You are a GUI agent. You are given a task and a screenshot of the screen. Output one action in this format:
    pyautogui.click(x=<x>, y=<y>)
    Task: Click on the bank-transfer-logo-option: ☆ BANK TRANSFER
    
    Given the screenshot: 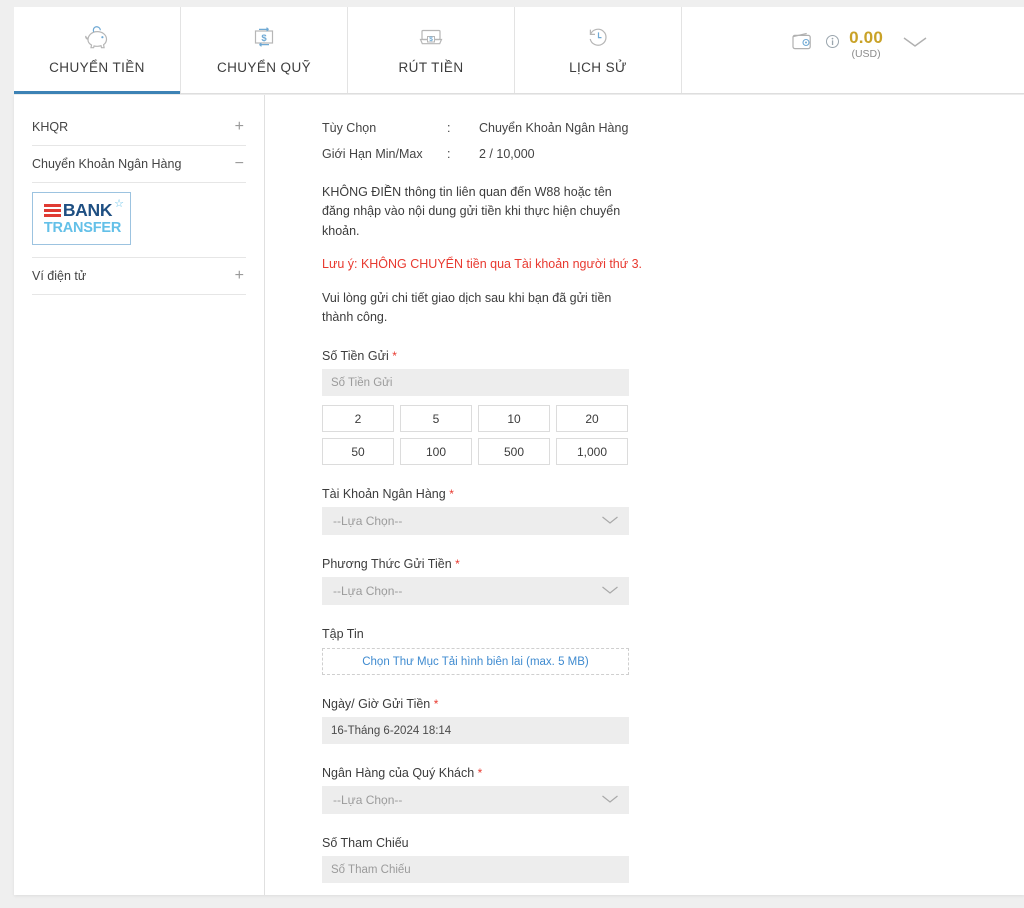 What is the action you would take?
    pyautogui.click(x=81, y=218)
    